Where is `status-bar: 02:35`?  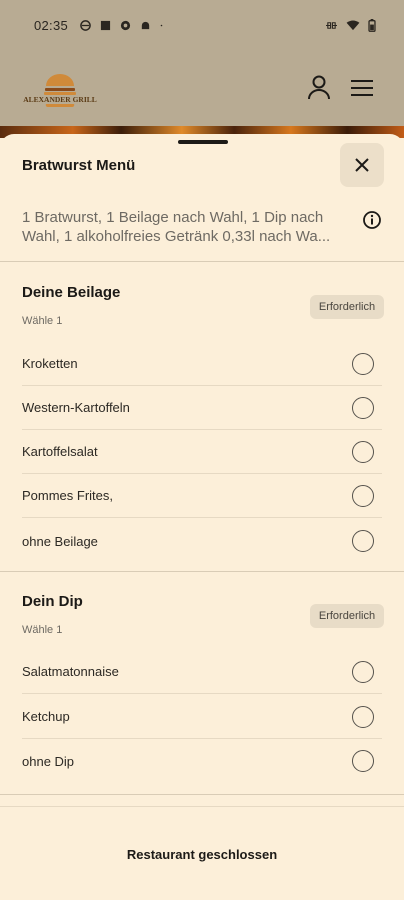 status-bar: 02:35 is located at coordinates (202, 25).